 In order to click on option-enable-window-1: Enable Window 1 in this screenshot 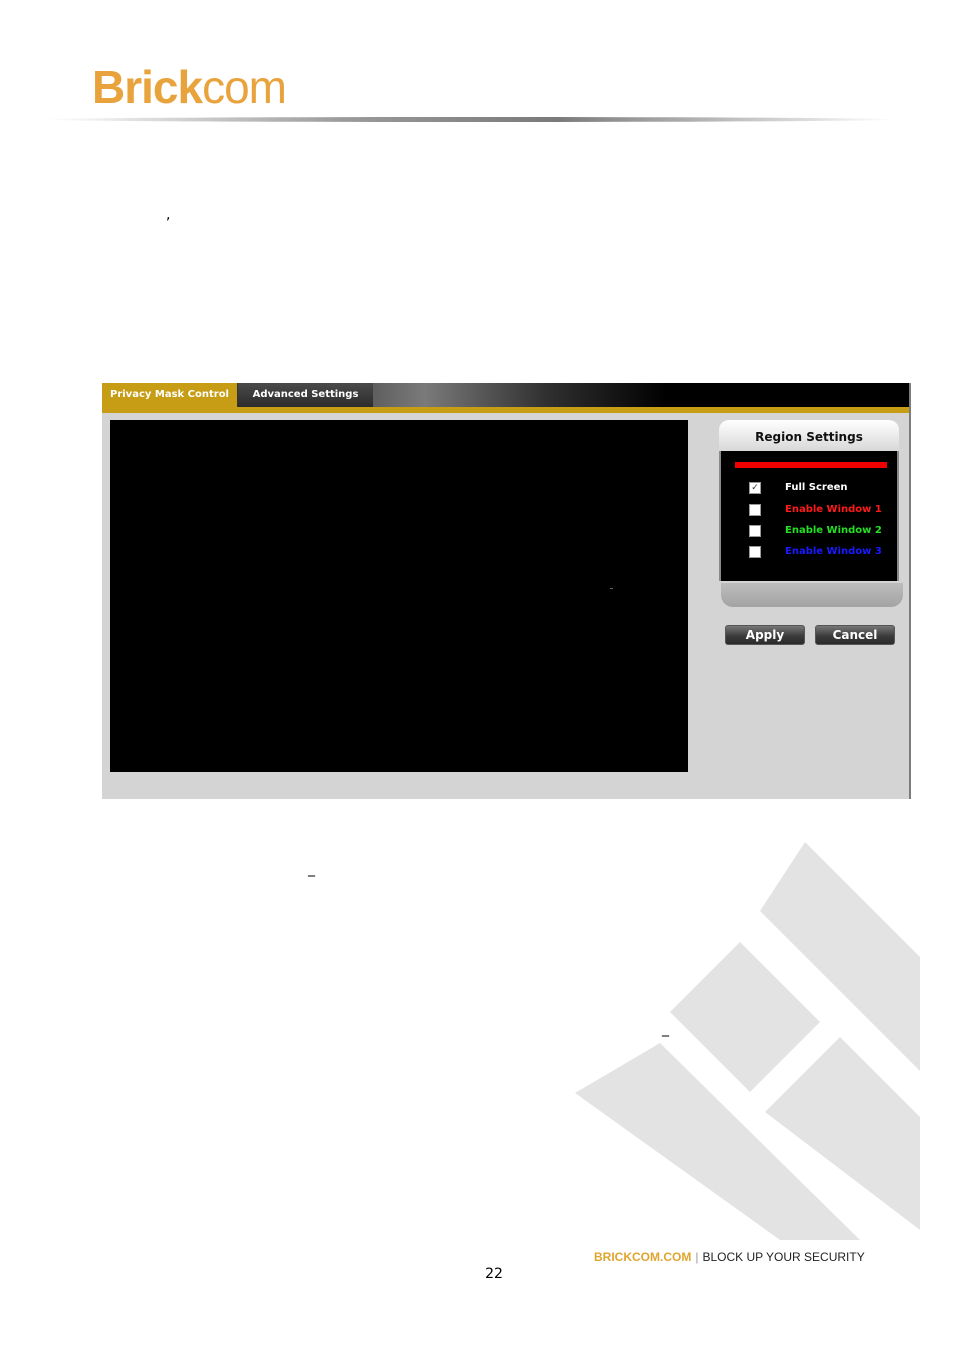, I will do `click(824, 510)`.